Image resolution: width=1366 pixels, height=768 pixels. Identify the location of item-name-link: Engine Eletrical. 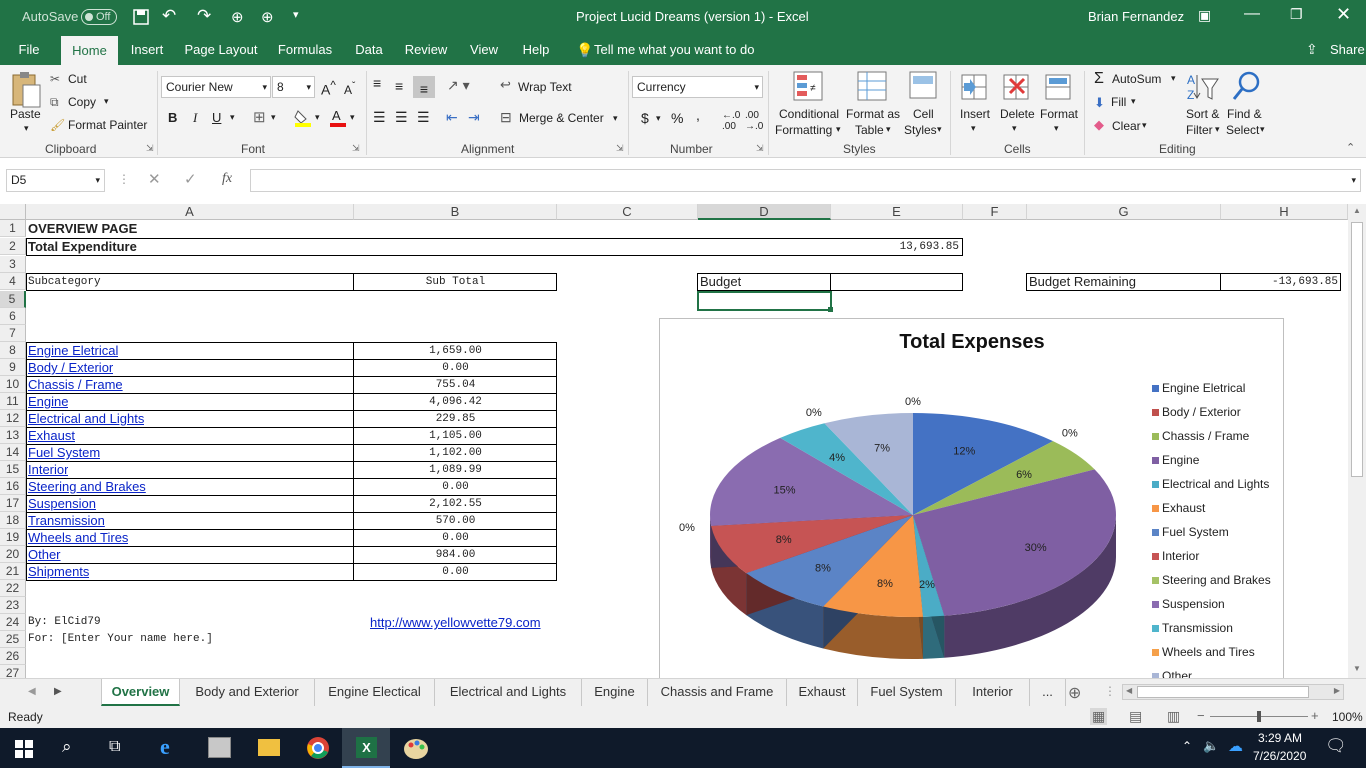
(73, 350).